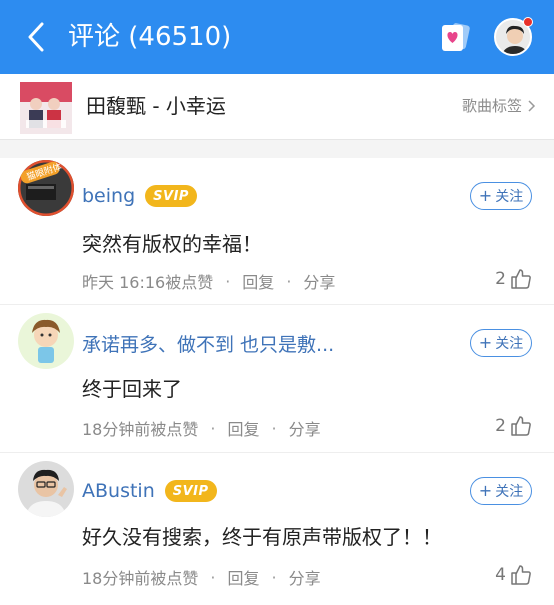 Image resolution: width=554 pixels, height=605 pixels. I want to click on album-cover, so click(46, 108).